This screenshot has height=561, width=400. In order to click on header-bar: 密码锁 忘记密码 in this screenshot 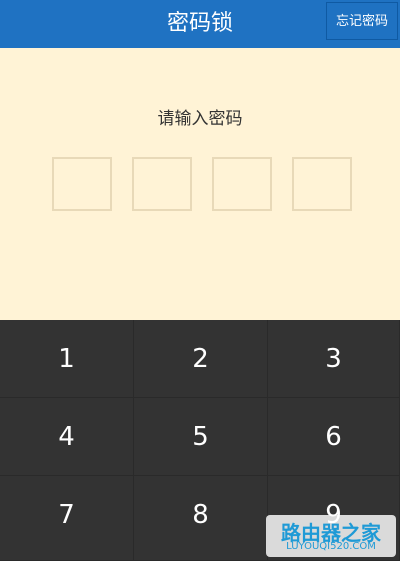, I will do `click(200, 24)`.